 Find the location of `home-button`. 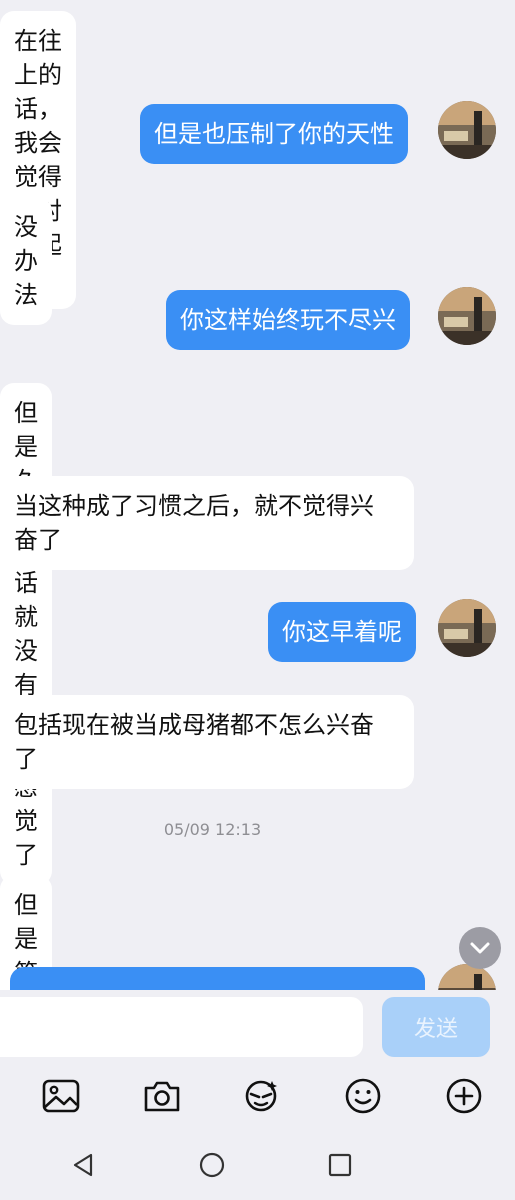

home-button is located at coordinates (212, 1165).